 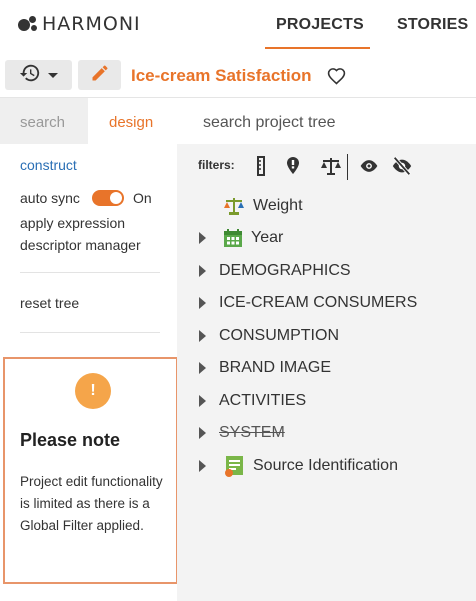 I want to click on active-tab-indicator, so click(x=317, y=48).